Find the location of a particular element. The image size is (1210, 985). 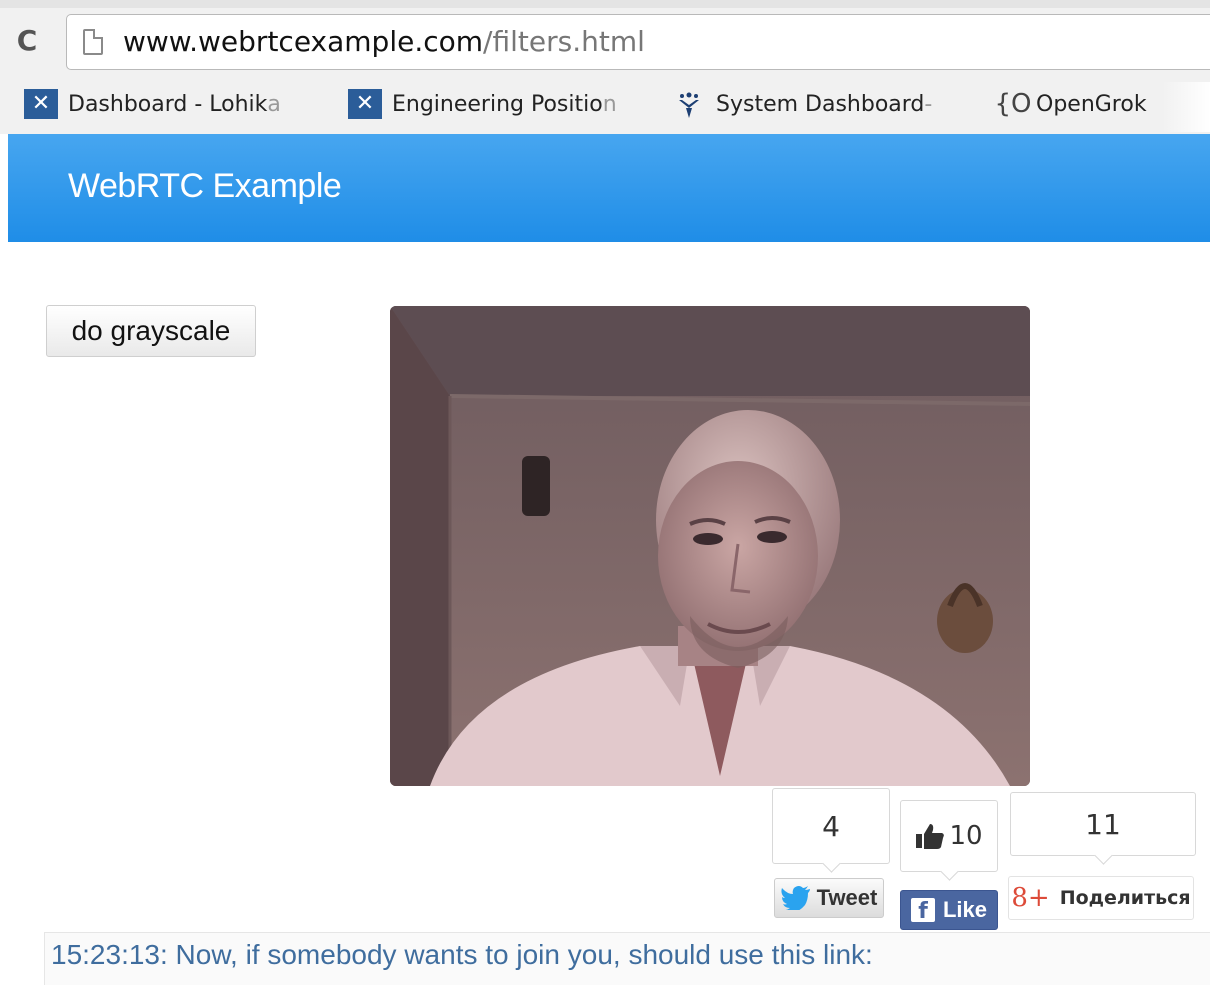

reload-icon: C is located at coordinates (27, 41).